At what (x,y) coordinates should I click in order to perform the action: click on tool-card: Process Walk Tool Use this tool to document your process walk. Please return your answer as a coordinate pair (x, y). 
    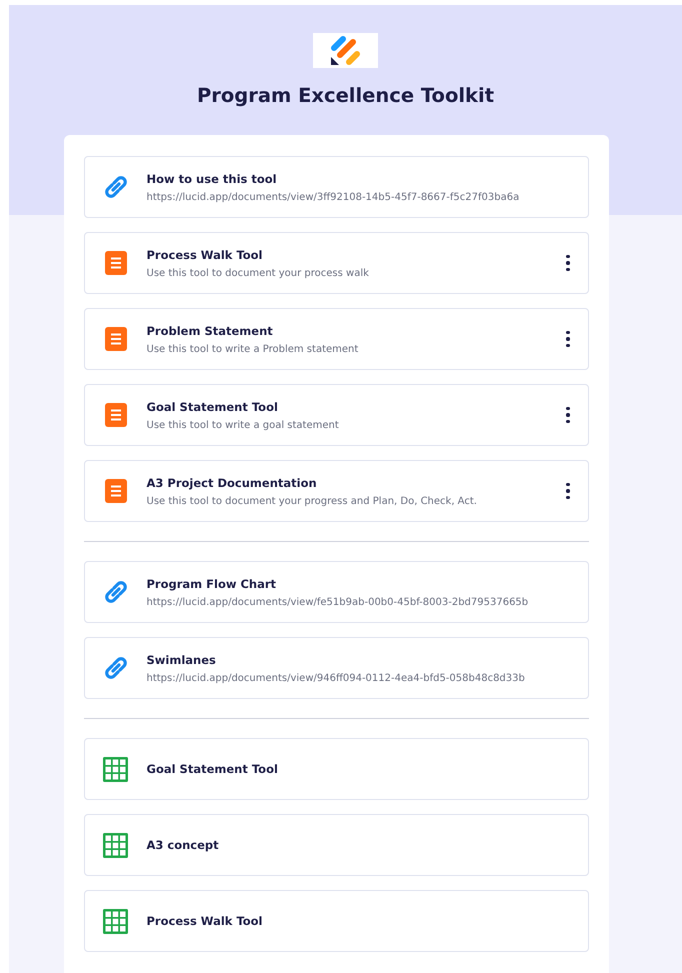
    Looking at the image, I should click on (336, 263).